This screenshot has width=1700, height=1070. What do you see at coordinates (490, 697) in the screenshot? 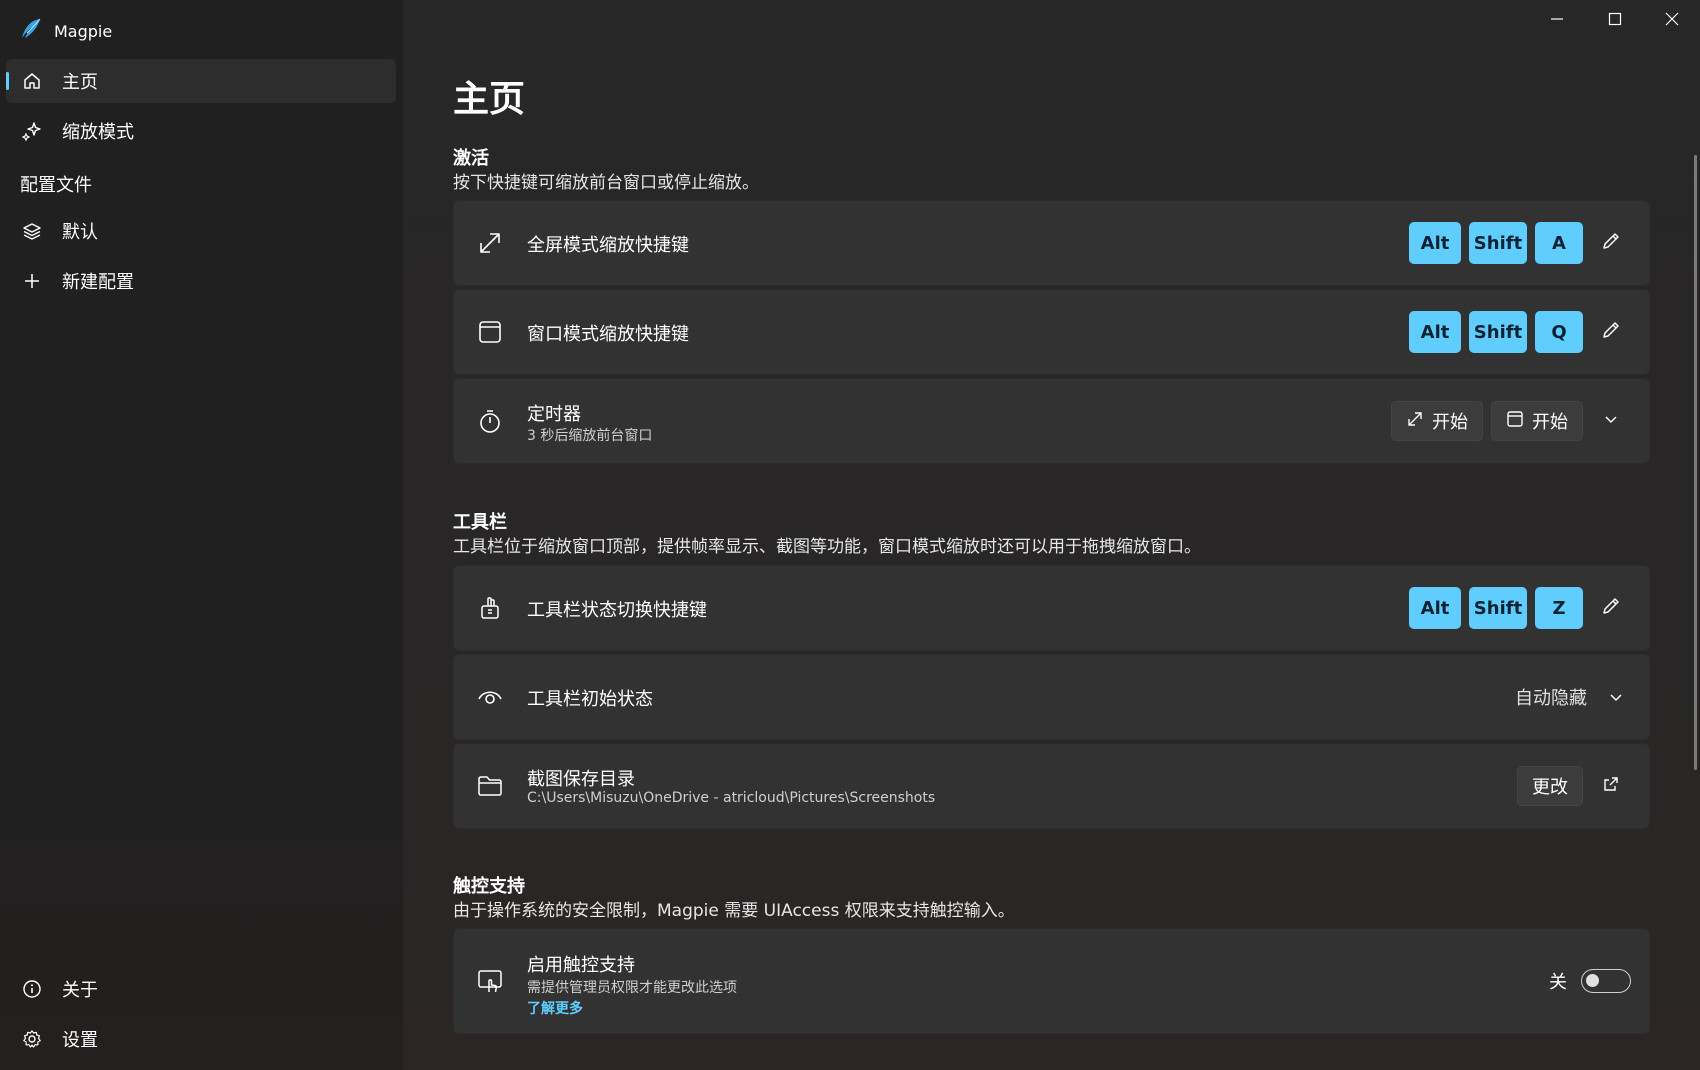
I see `eye-icon` at bounding box center [490, 697].